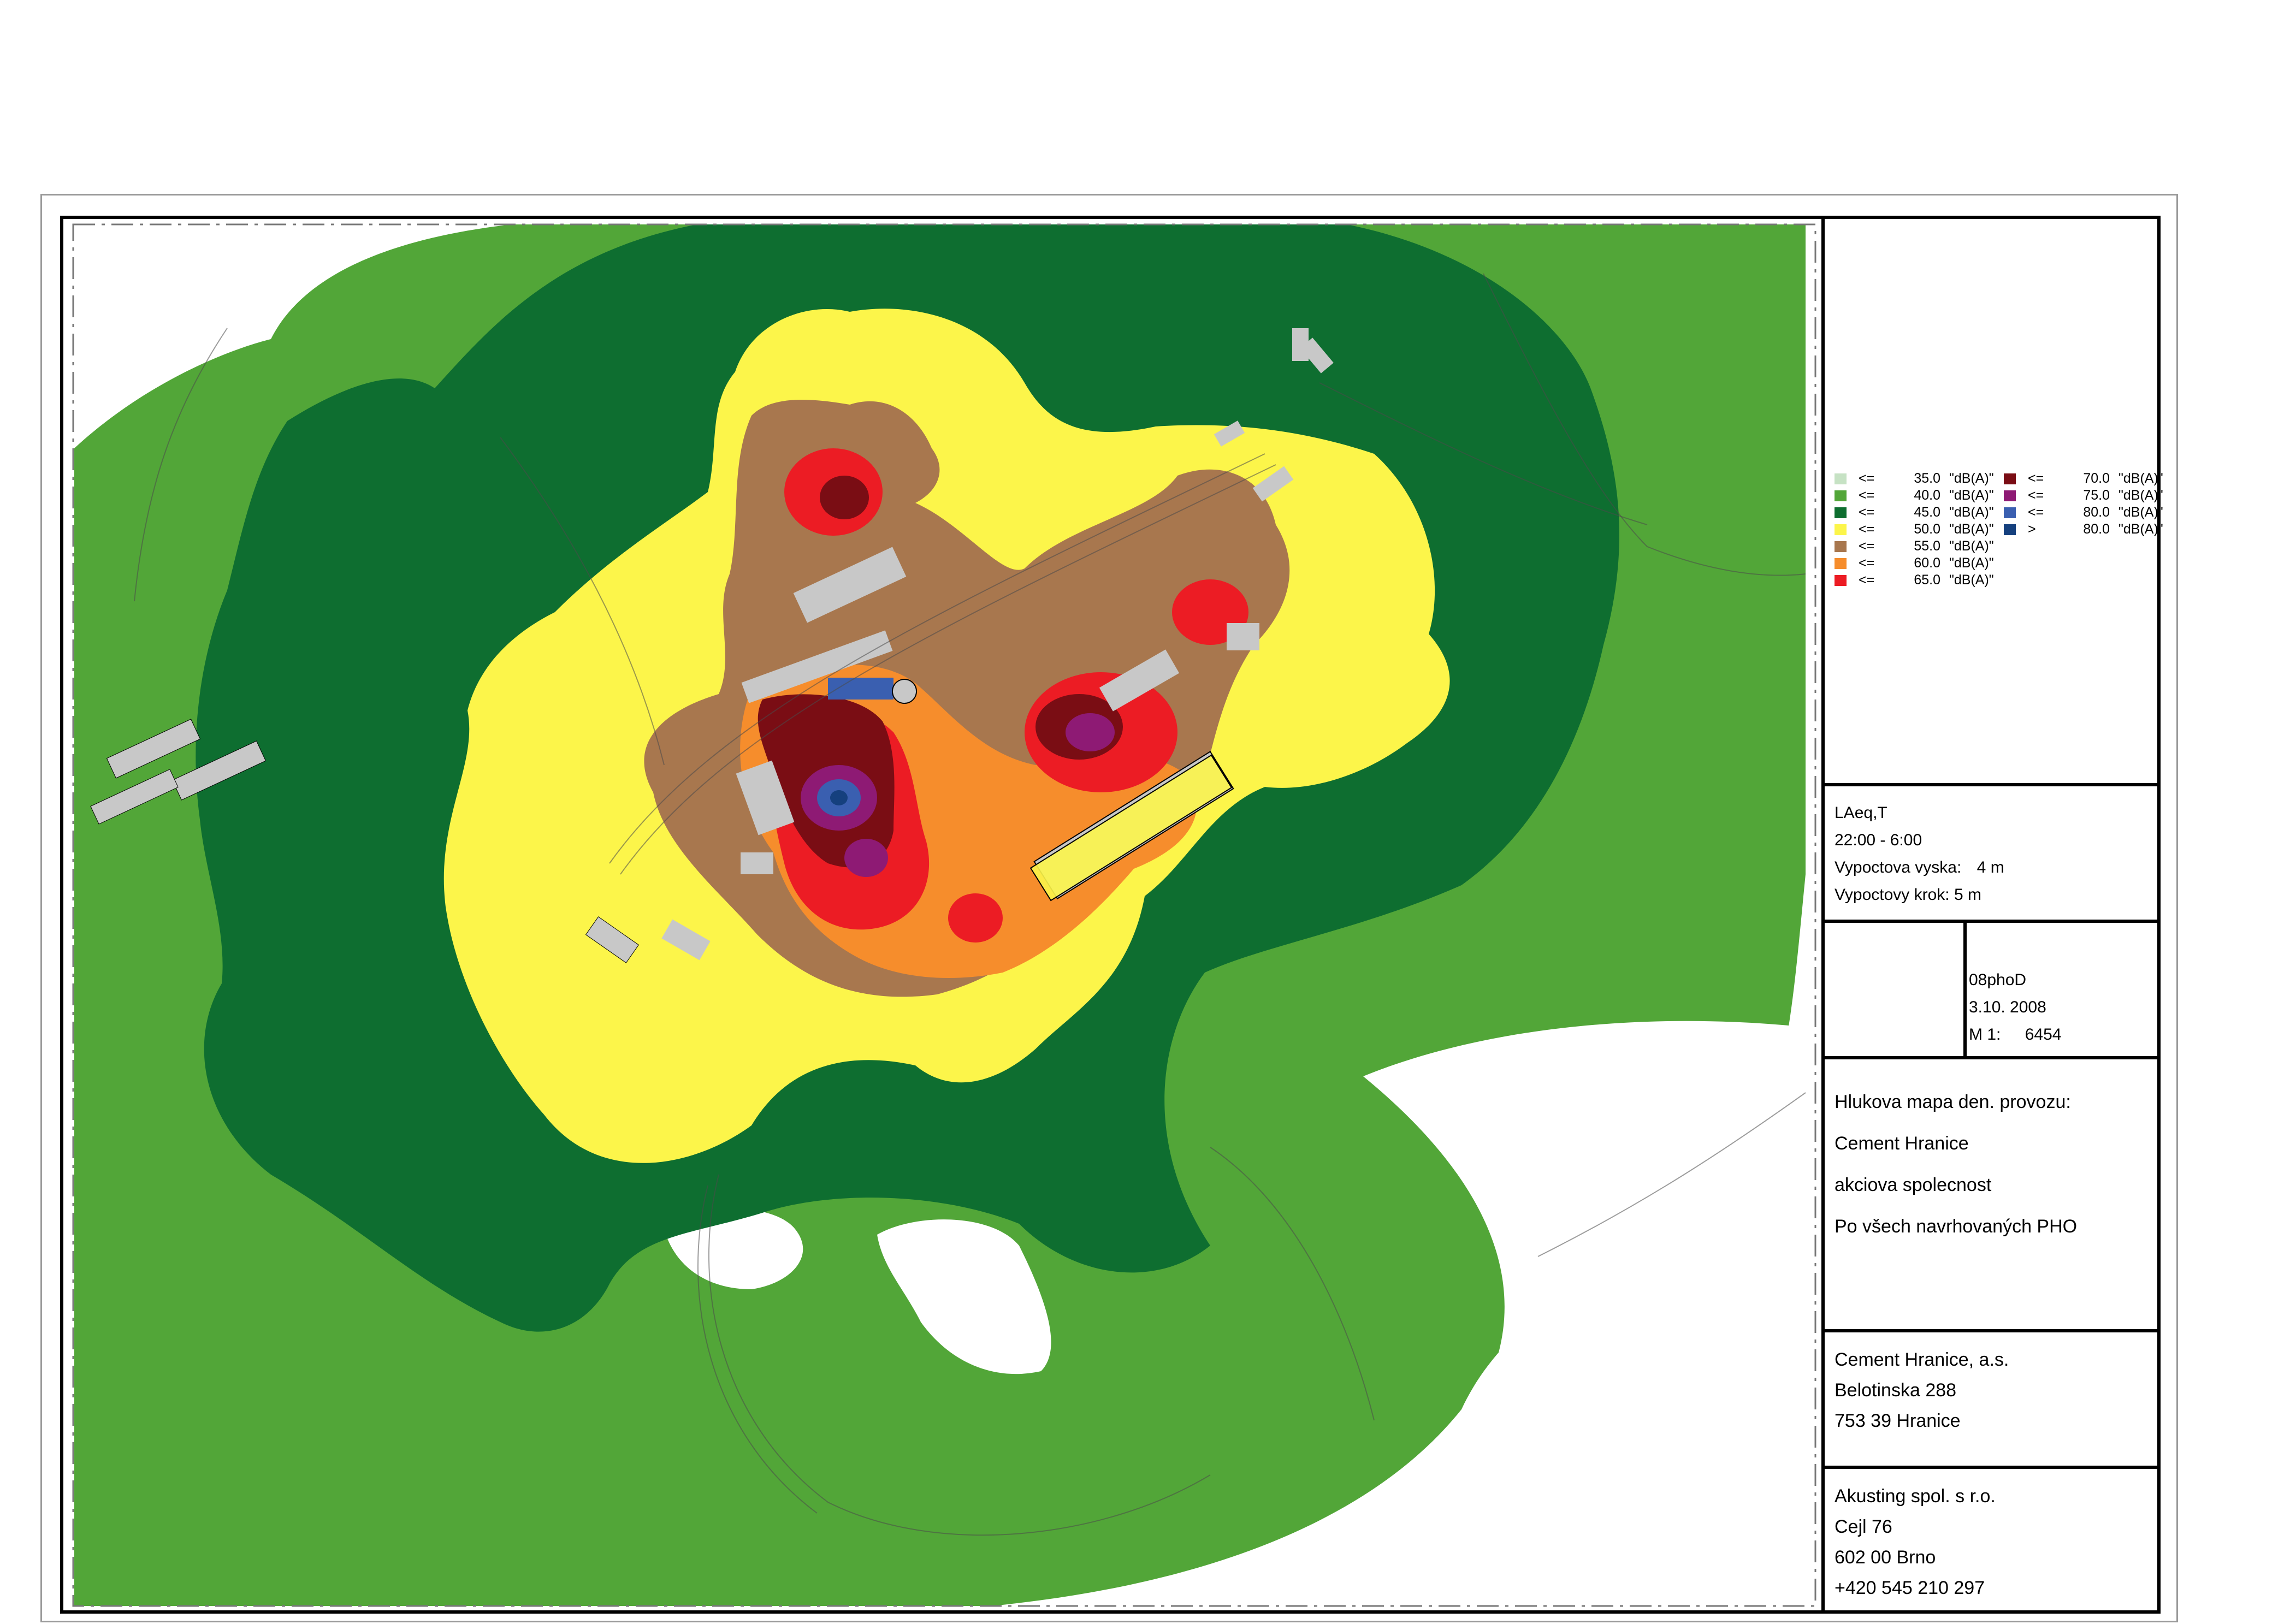  What do you see at coordinates (1927, 478) in the screenshot?
I see `legend-value: 35.0` at bounding box center [1927, 478].